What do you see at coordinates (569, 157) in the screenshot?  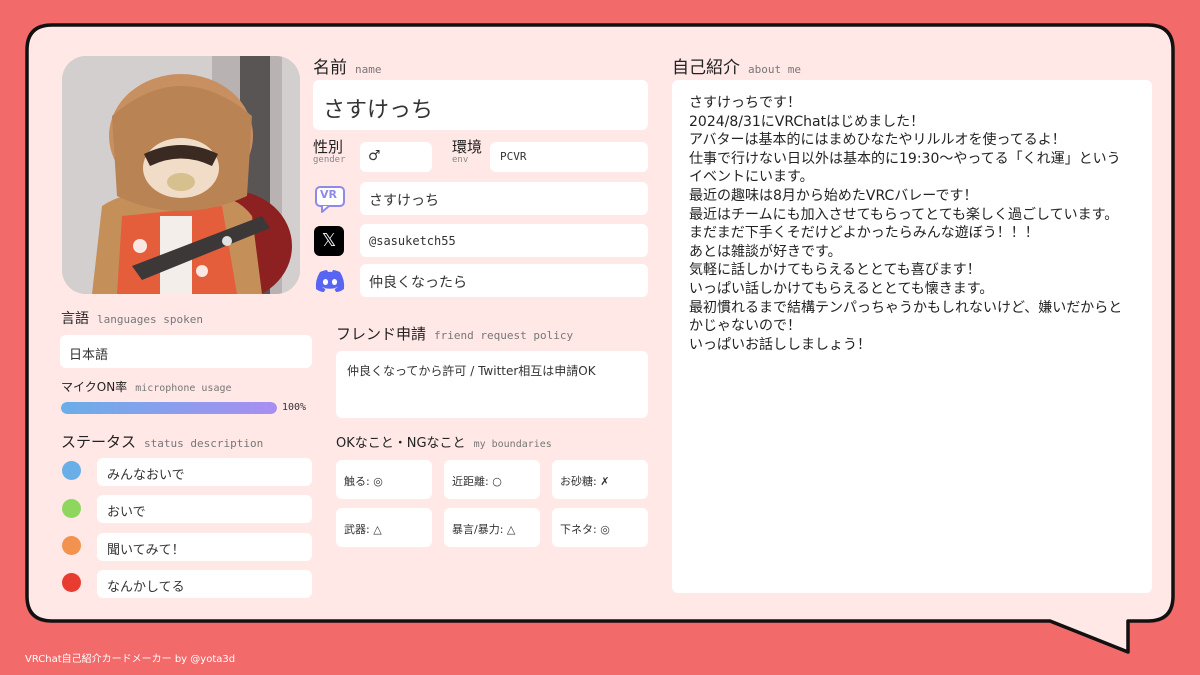 I see `env-field: PCVR` at bounding box center [569, 157].